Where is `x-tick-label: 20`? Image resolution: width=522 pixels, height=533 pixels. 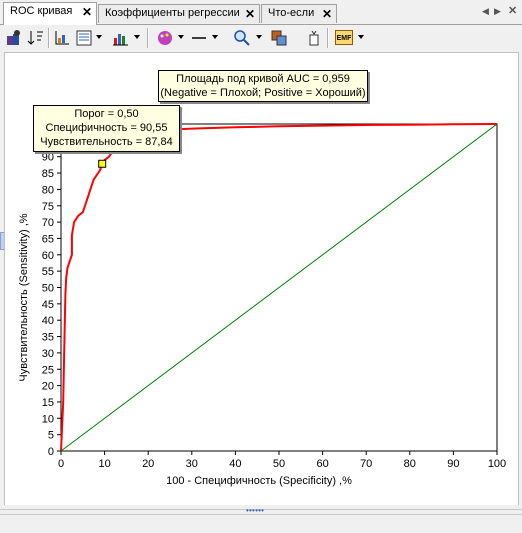 x-tick-label: 20 is located at coordinates (148, 464).